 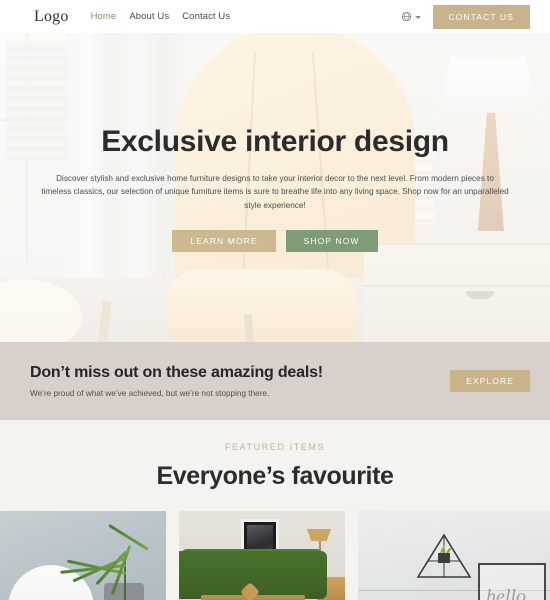 I want to click on explore-button: EXPLORE, so click(x=490, y=381).